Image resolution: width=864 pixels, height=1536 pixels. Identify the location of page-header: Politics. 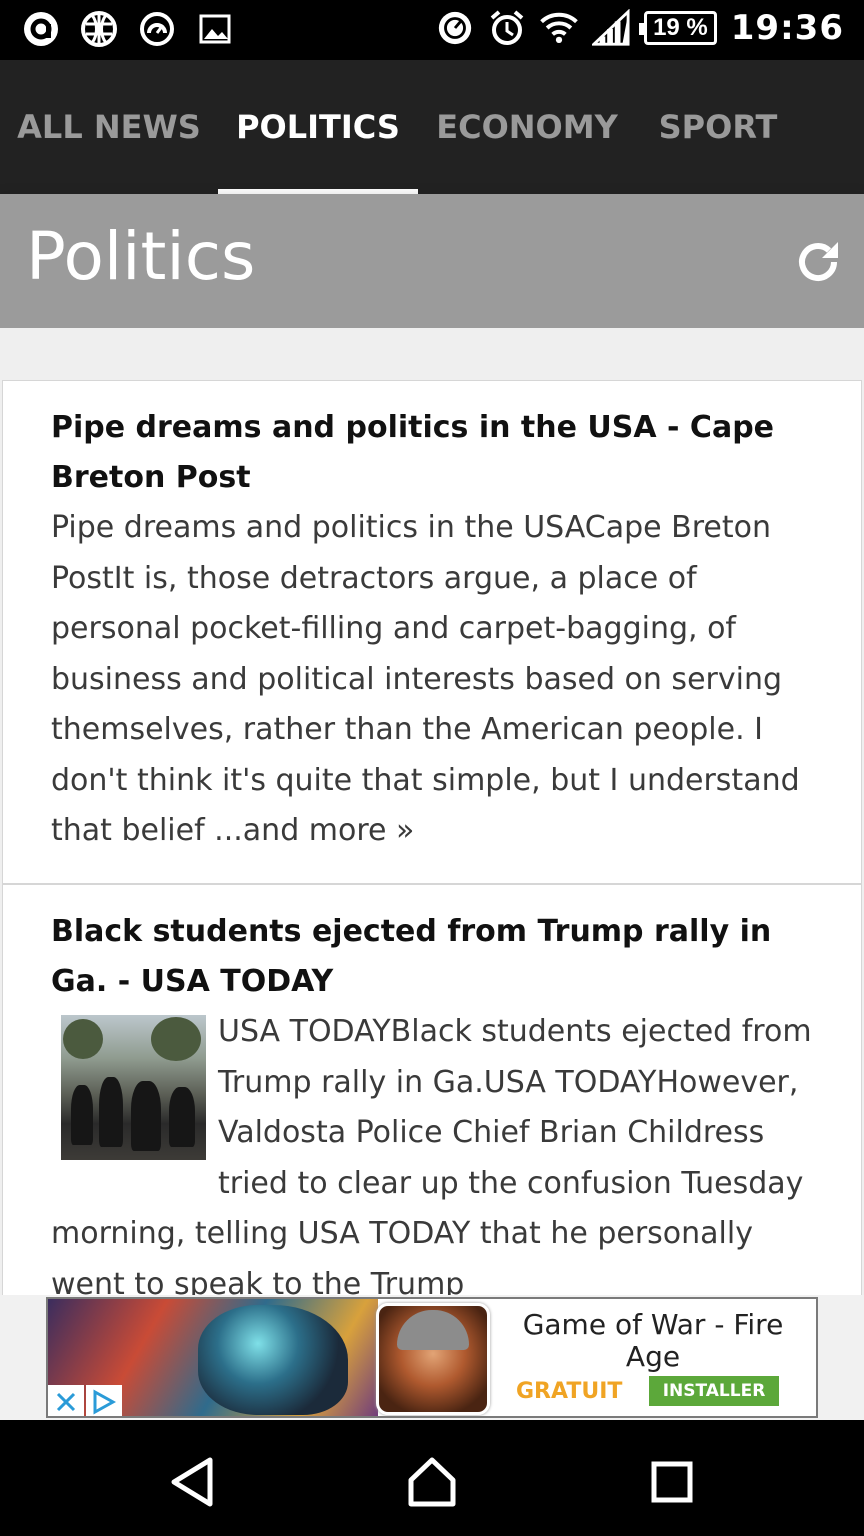
(432, 261).